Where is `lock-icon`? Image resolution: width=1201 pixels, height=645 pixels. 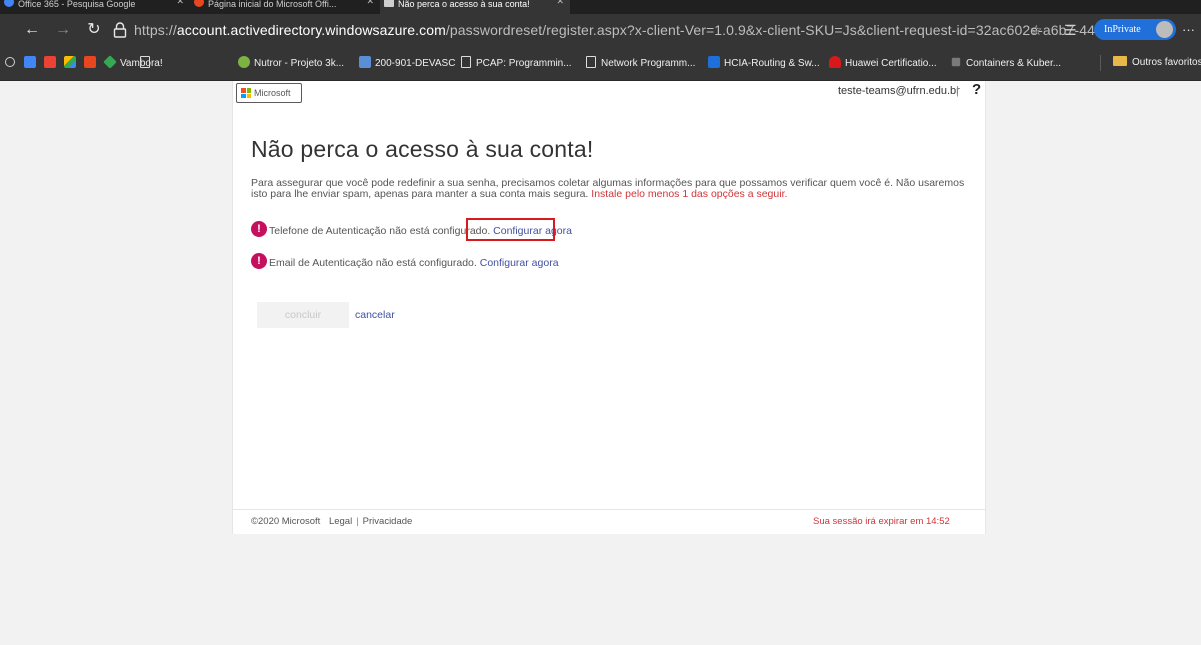 lock-icon is located at coordinates (120, 30).